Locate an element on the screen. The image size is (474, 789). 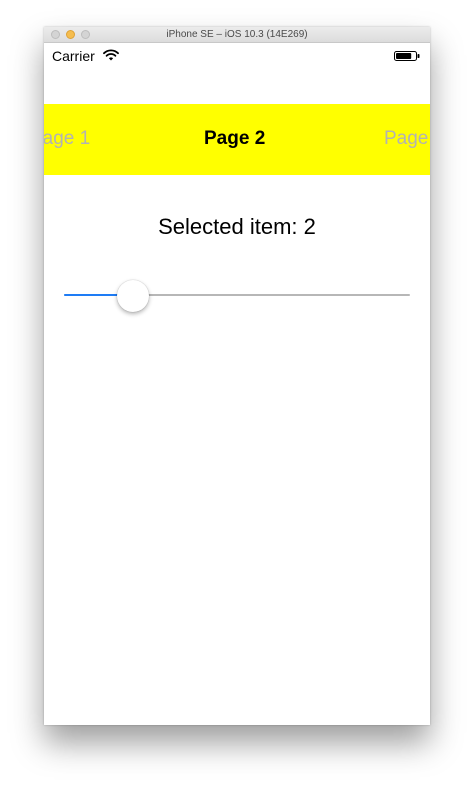
selected-item-value: 2 is located at coordinates (309, 226).